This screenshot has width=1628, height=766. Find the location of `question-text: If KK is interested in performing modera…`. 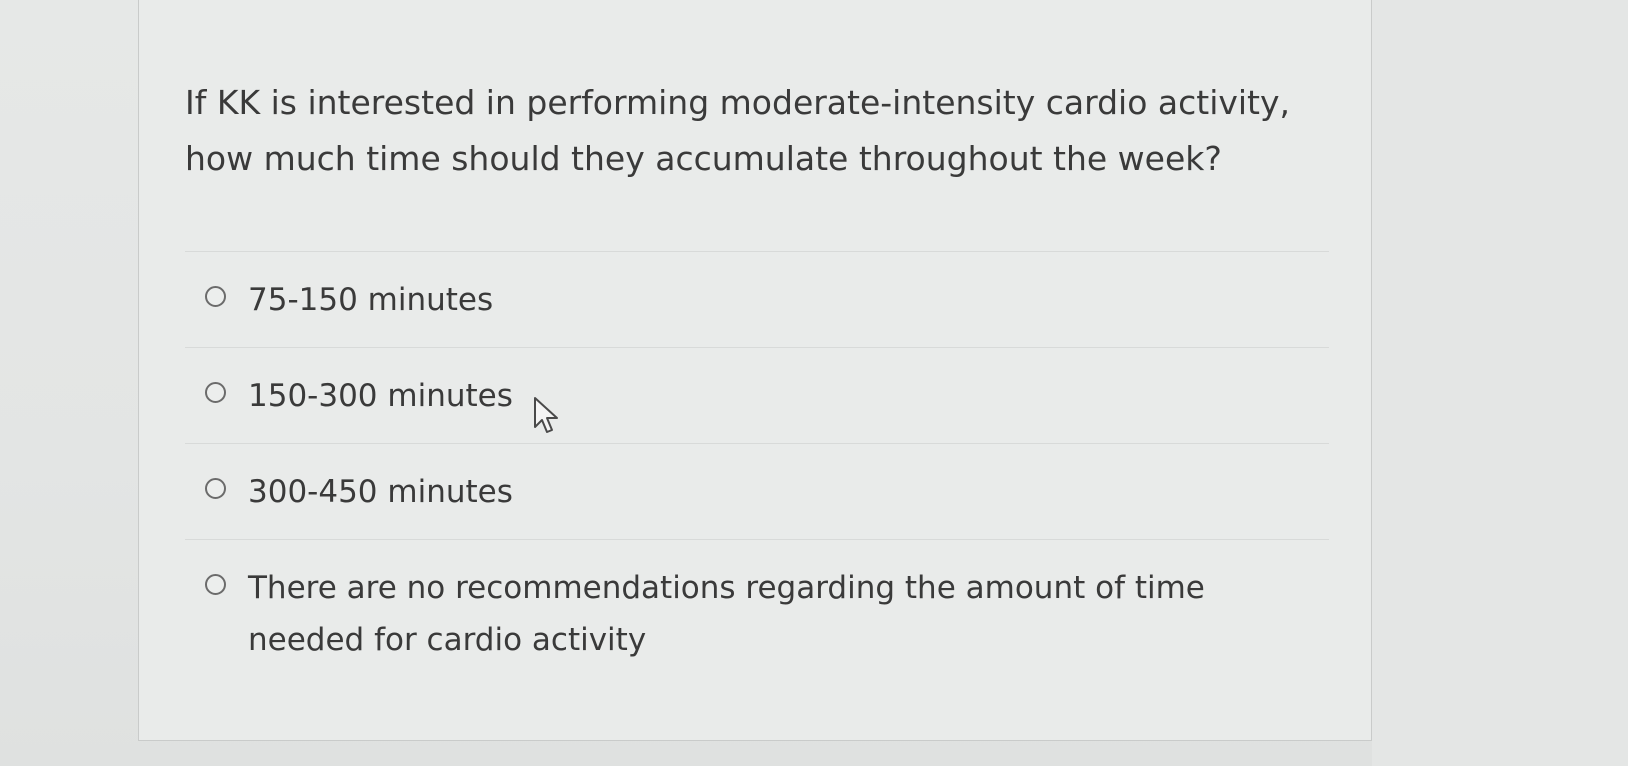

question-text: If KK is interested in performing modera… is located at coordinates (738, 130).